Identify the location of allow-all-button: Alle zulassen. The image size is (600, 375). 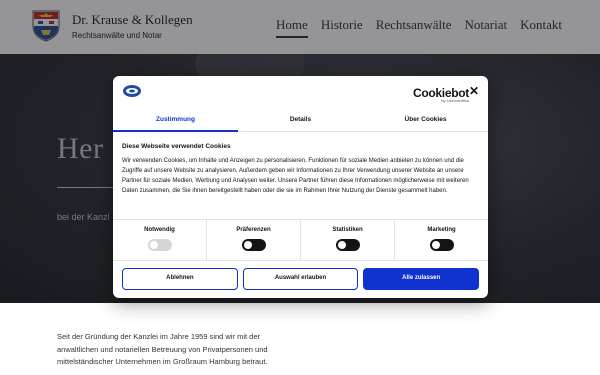
(421, 279).